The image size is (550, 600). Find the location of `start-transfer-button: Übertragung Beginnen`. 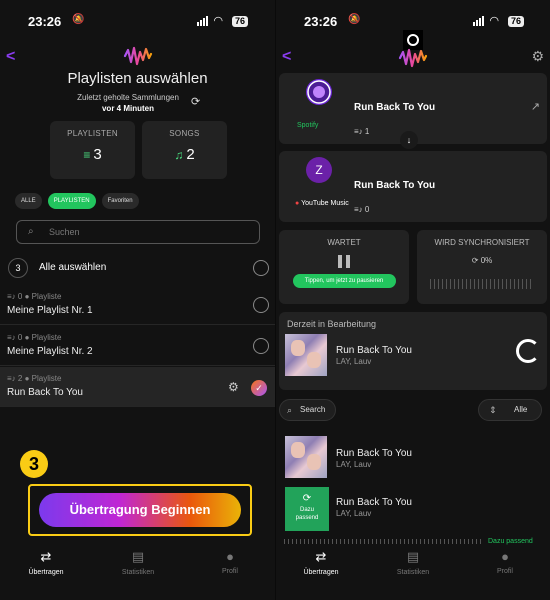

start-transfer-button: Übertragung Beginnen is located at coordinates (140, 510).